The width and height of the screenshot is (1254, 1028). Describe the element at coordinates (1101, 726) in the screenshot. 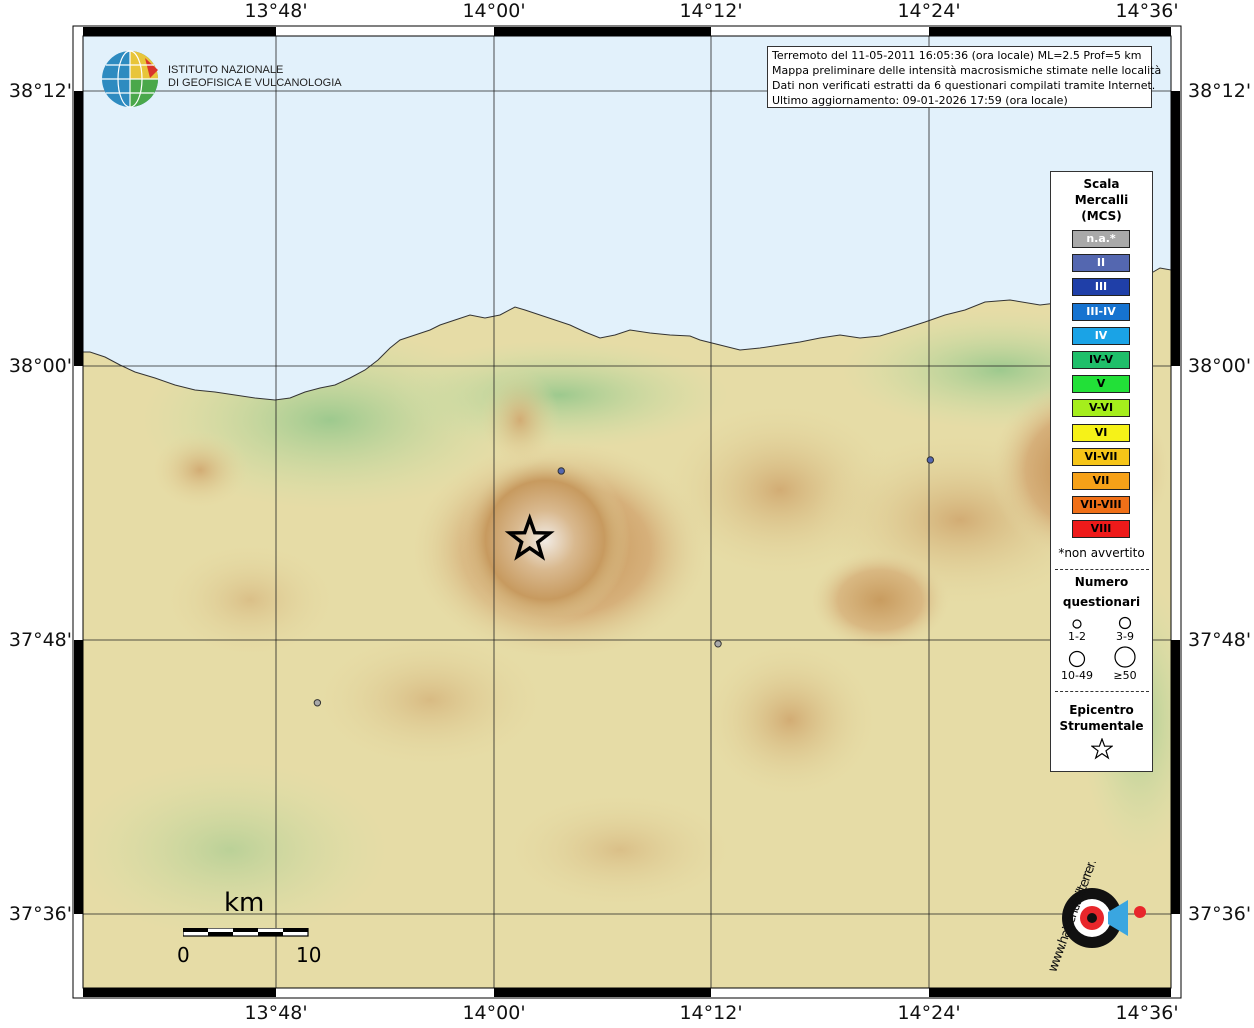

I see `epi-title-line2: Strumentale` at that location.